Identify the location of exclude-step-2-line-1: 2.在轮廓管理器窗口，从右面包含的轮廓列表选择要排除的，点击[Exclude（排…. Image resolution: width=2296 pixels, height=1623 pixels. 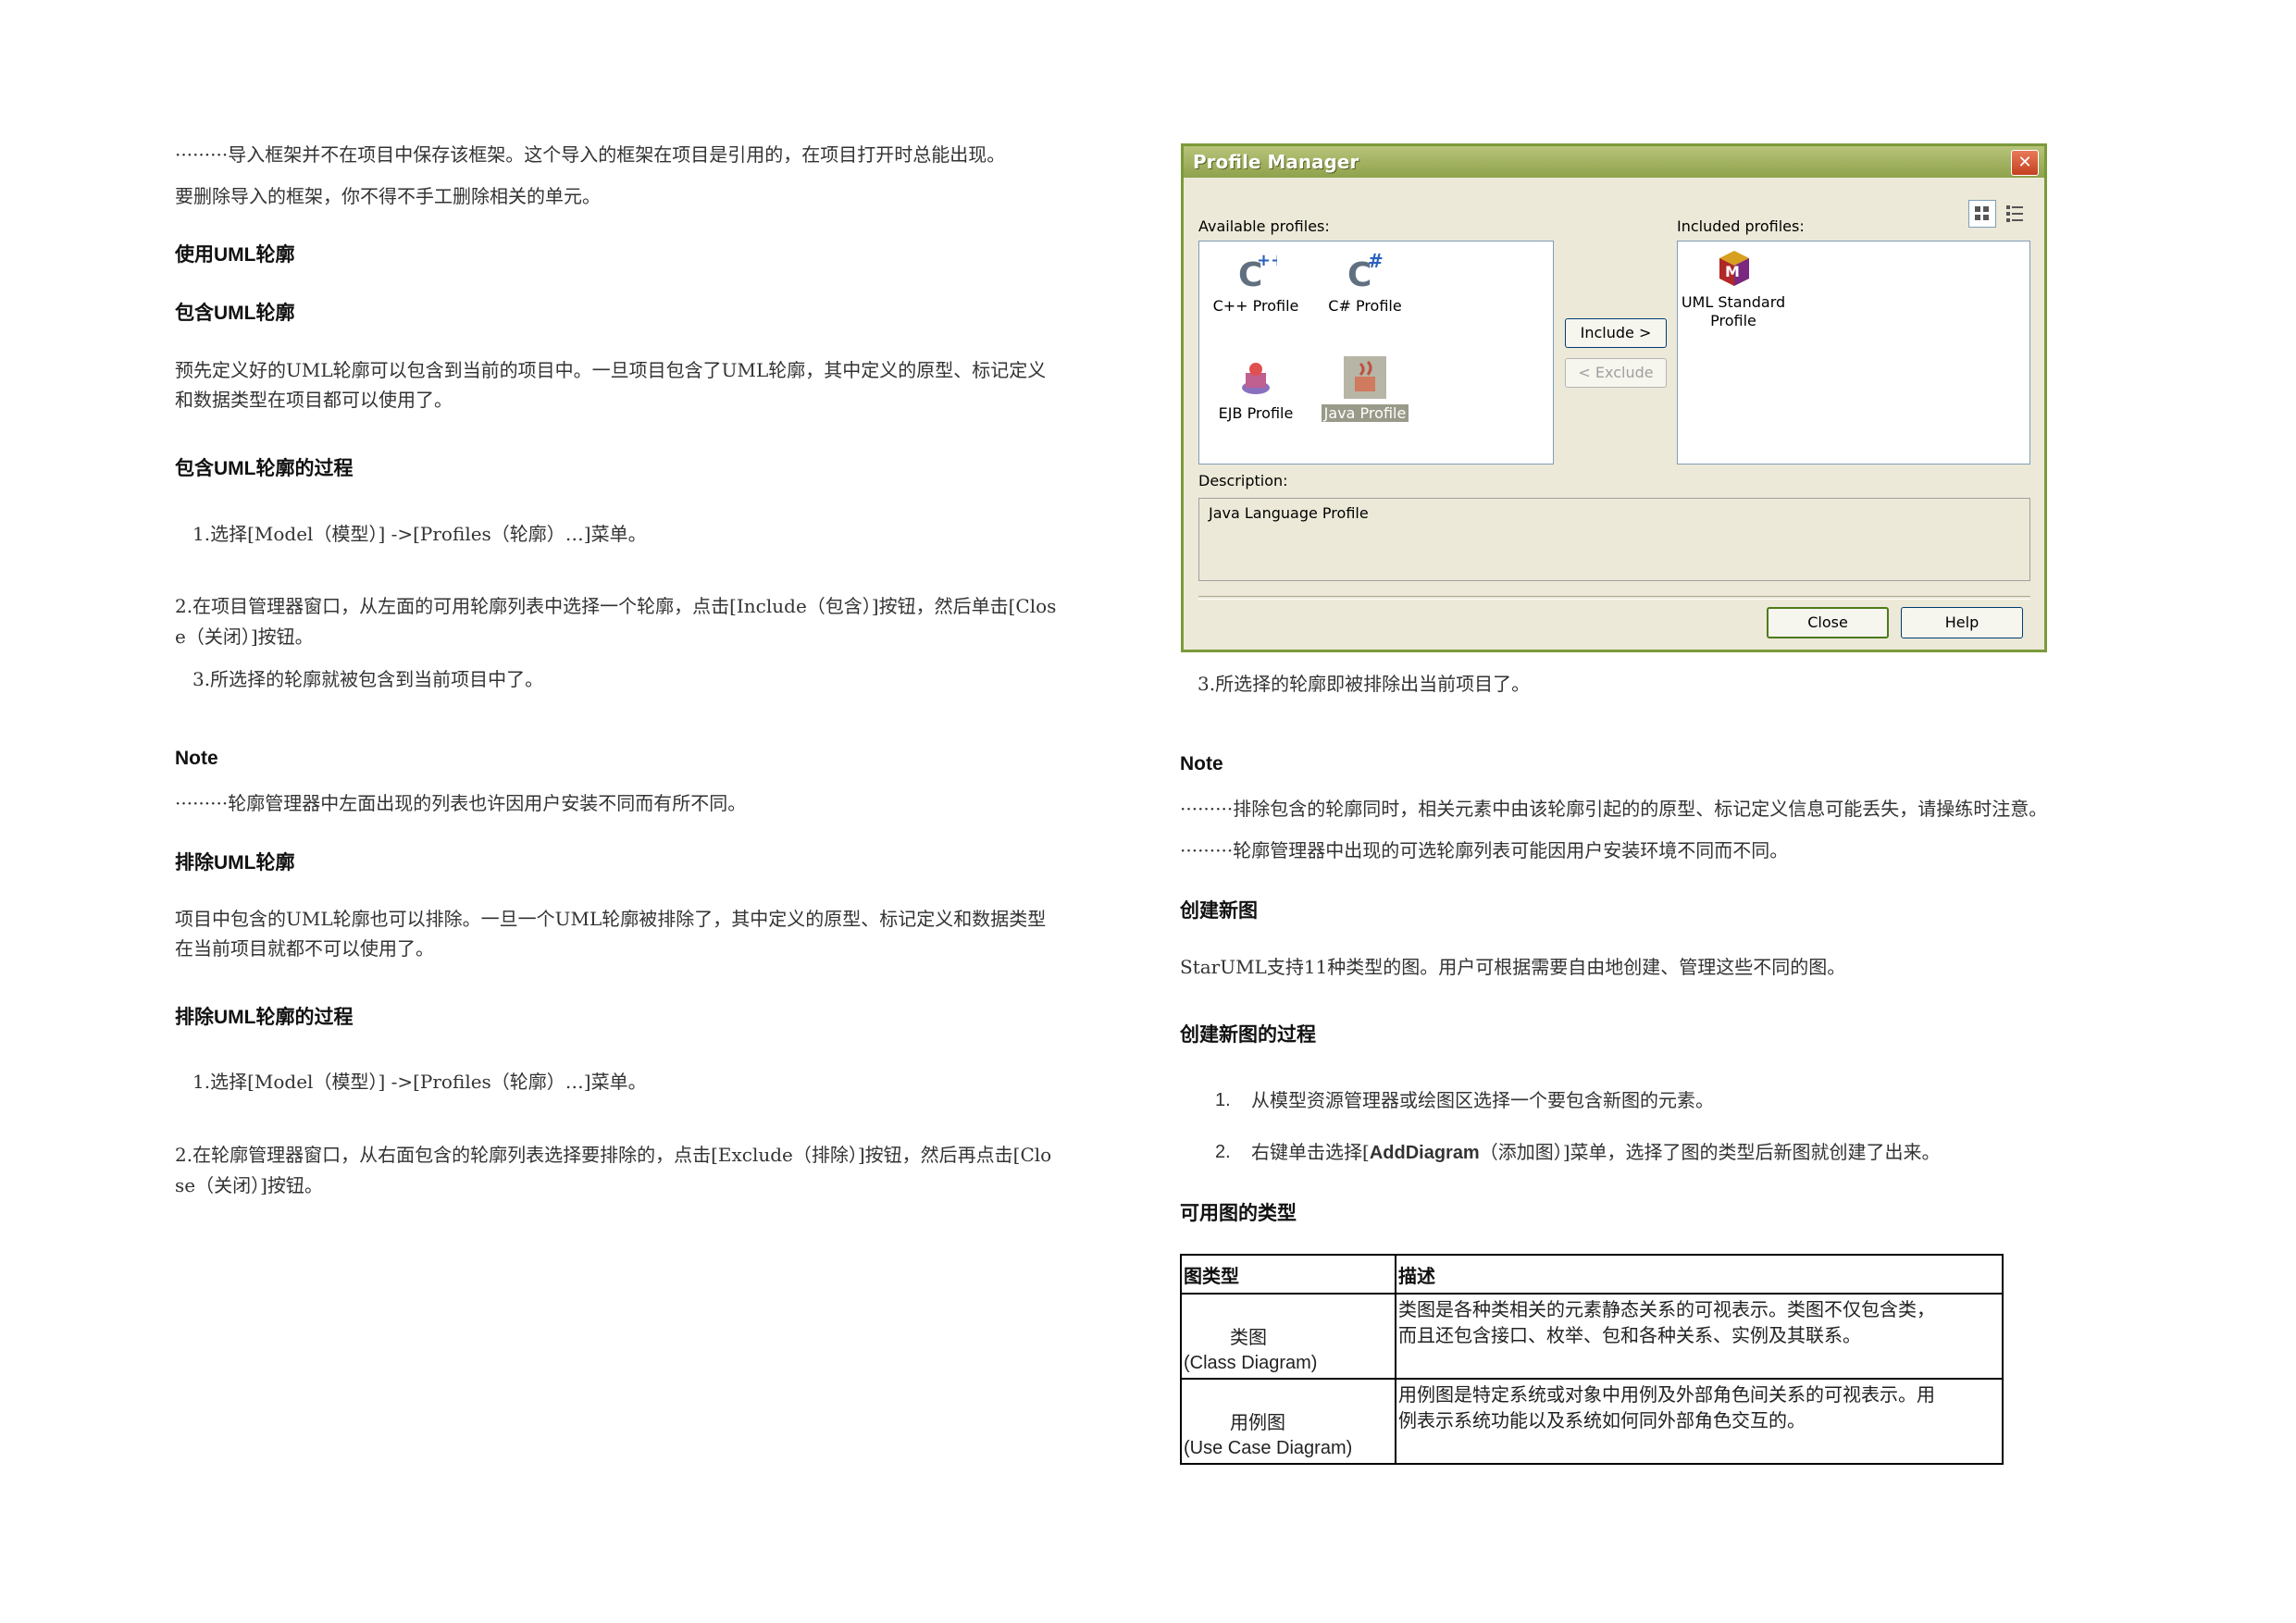
(614, 1155).